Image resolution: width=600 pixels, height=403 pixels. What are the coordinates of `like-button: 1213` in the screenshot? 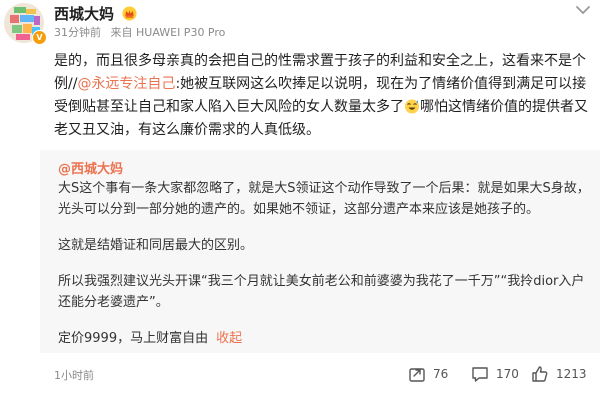 It's located at (562, 374).